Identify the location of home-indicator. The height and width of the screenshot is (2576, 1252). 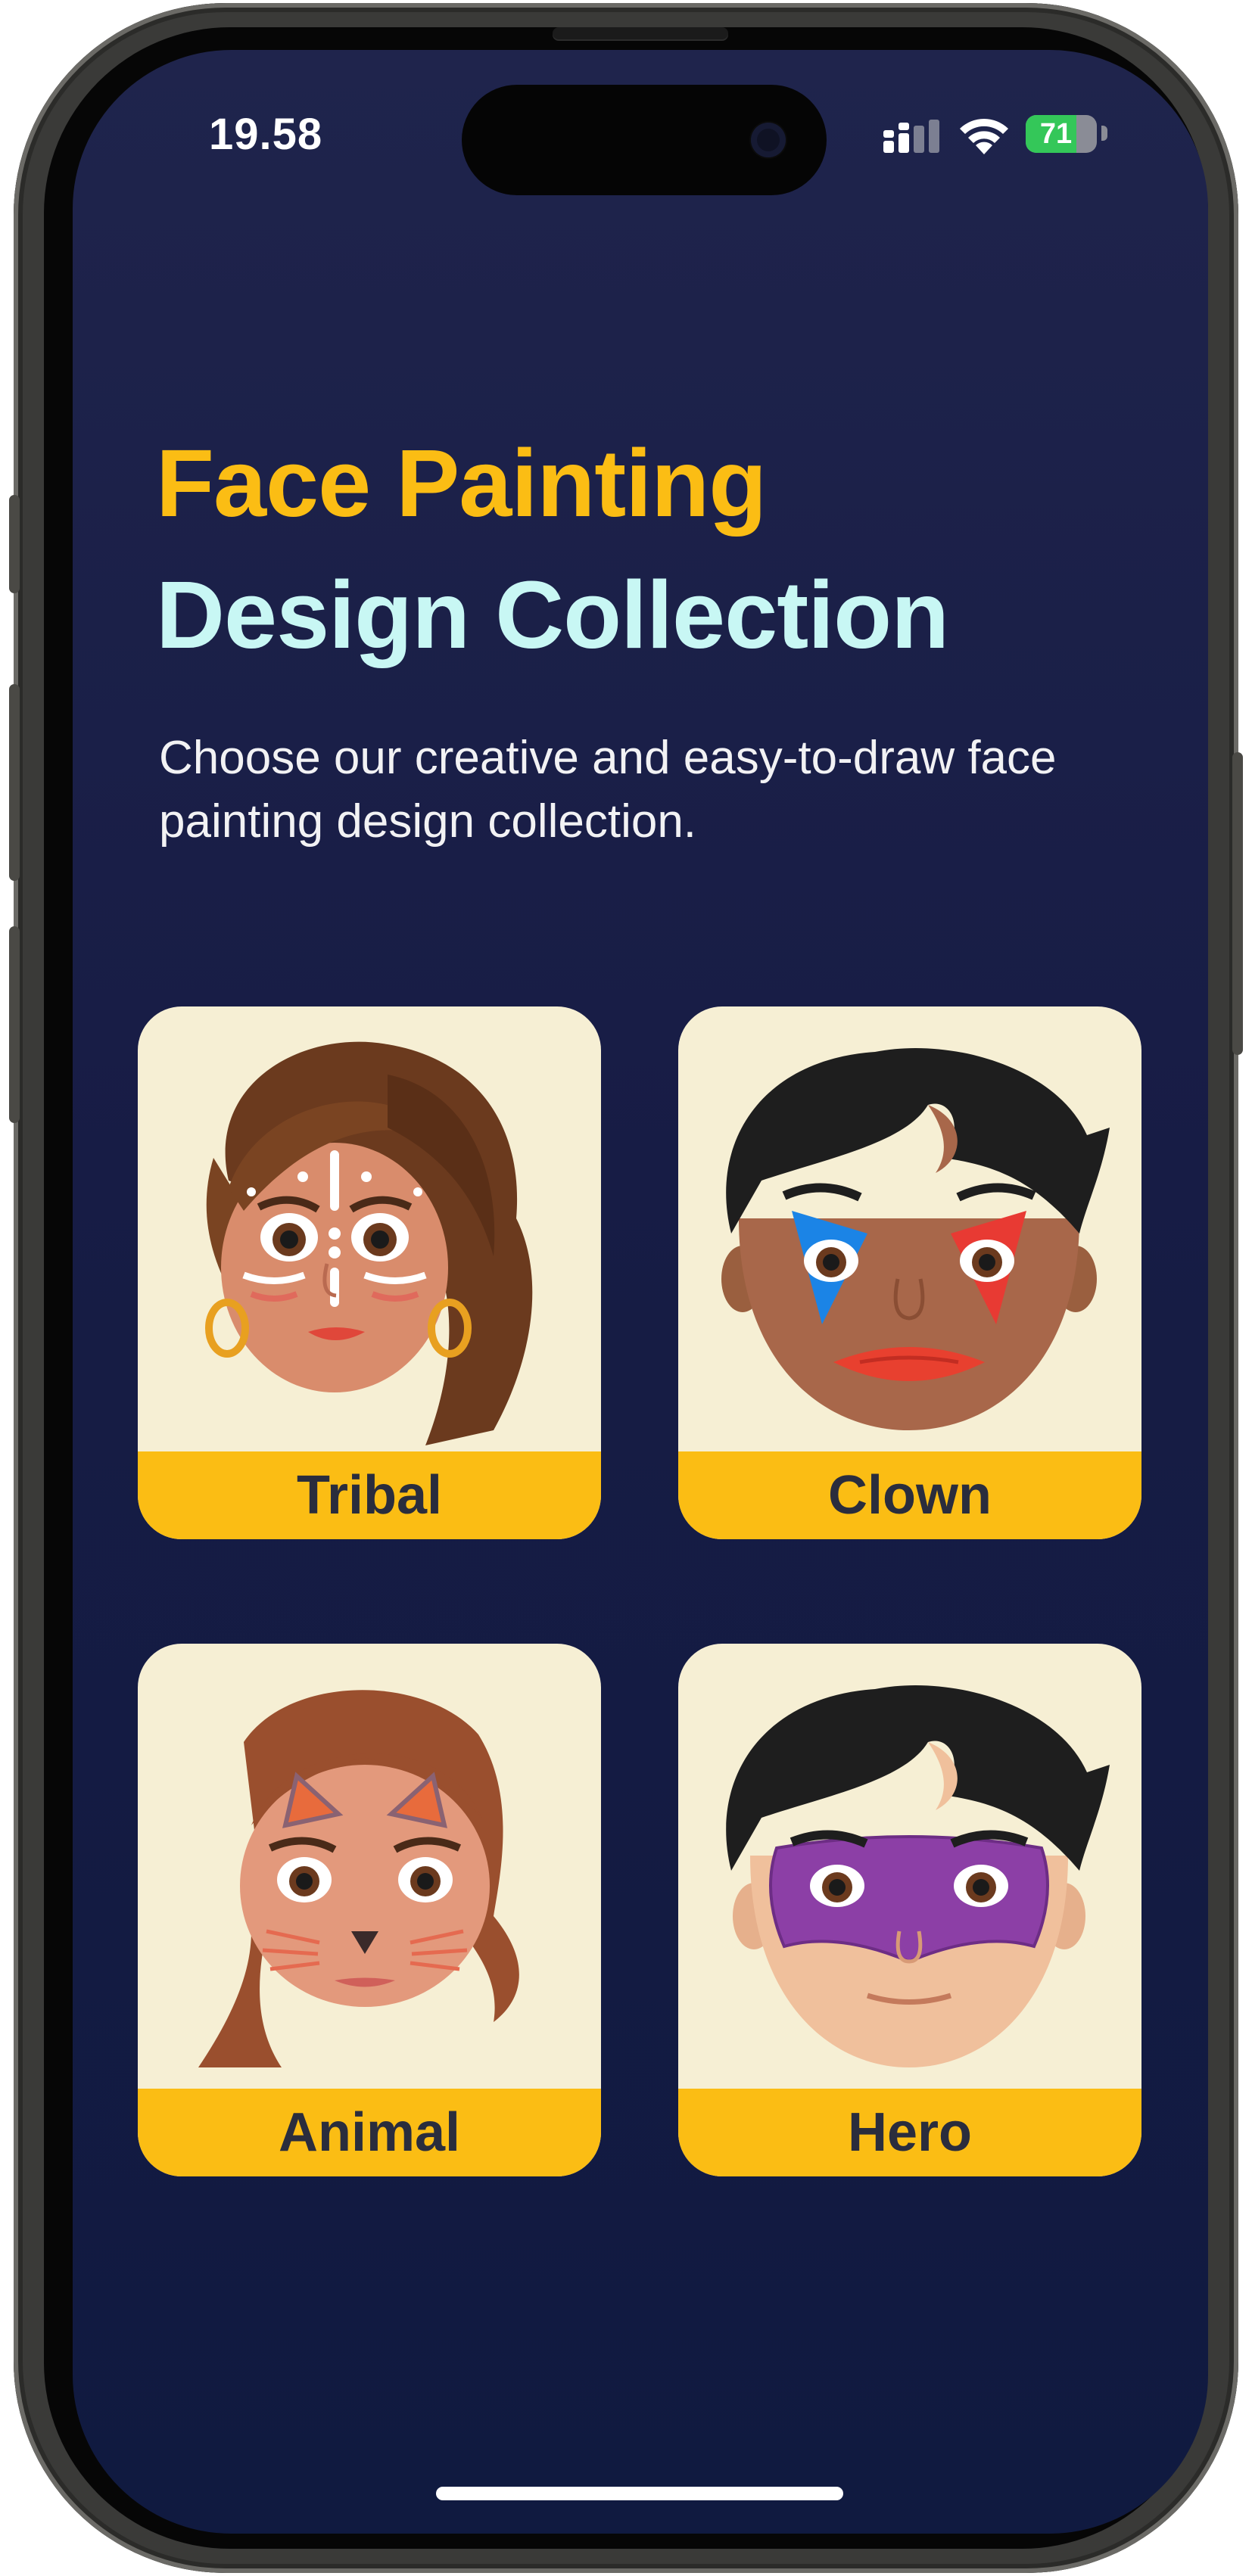
(639, 2493).